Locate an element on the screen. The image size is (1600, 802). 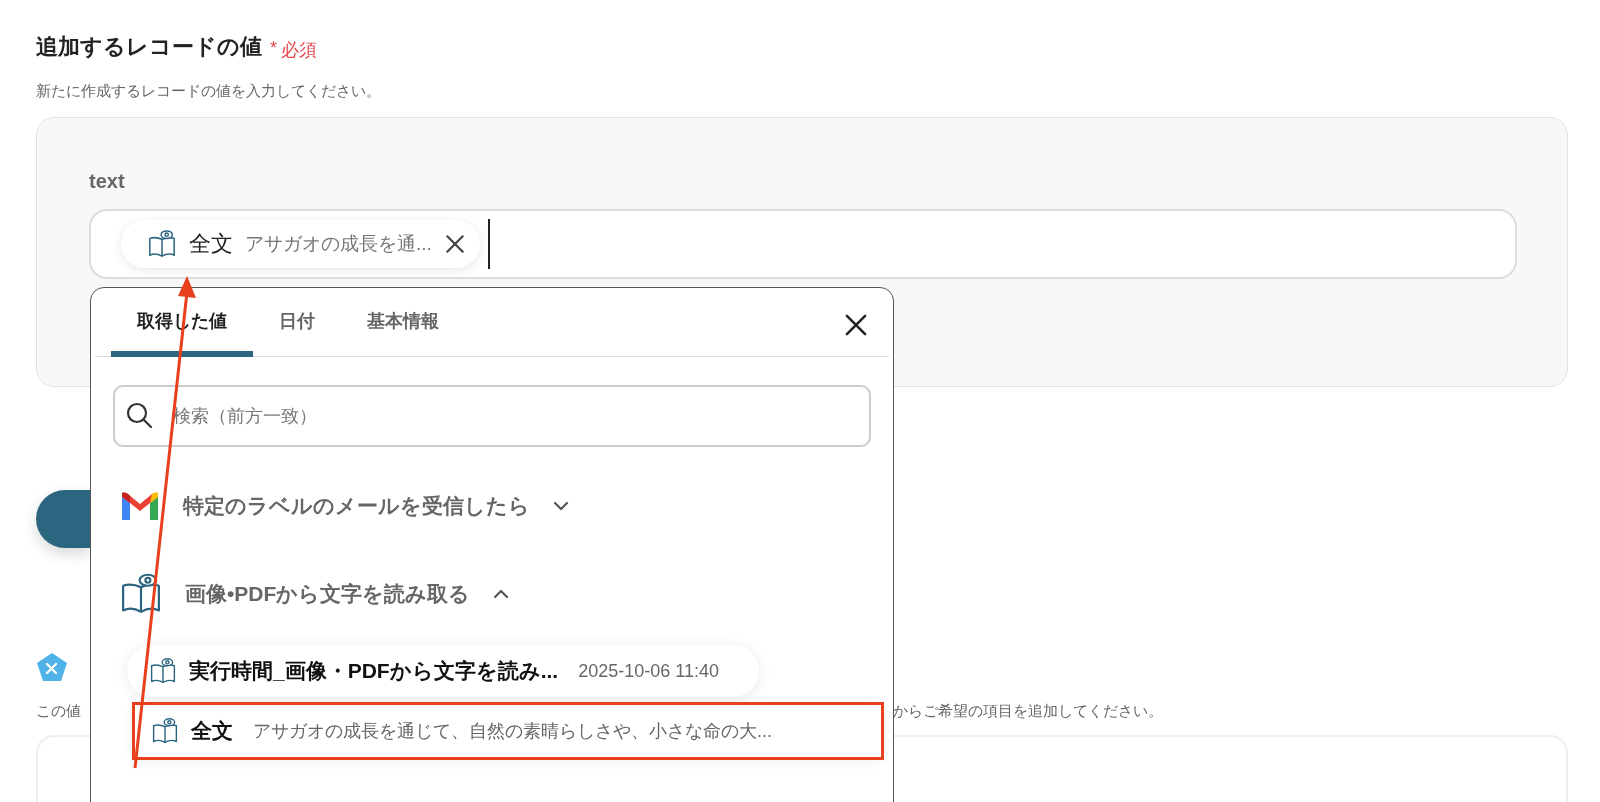
source-group: 画像•PDFから文字を読み取る is located at coordinates (301, 594).